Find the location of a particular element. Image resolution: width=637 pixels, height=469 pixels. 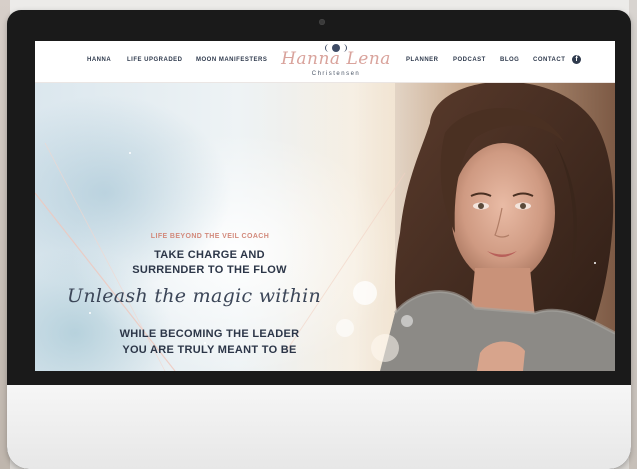

hero-subline-1: WHILE BECOMING THE LEADER is located at coordinates (209, 334).